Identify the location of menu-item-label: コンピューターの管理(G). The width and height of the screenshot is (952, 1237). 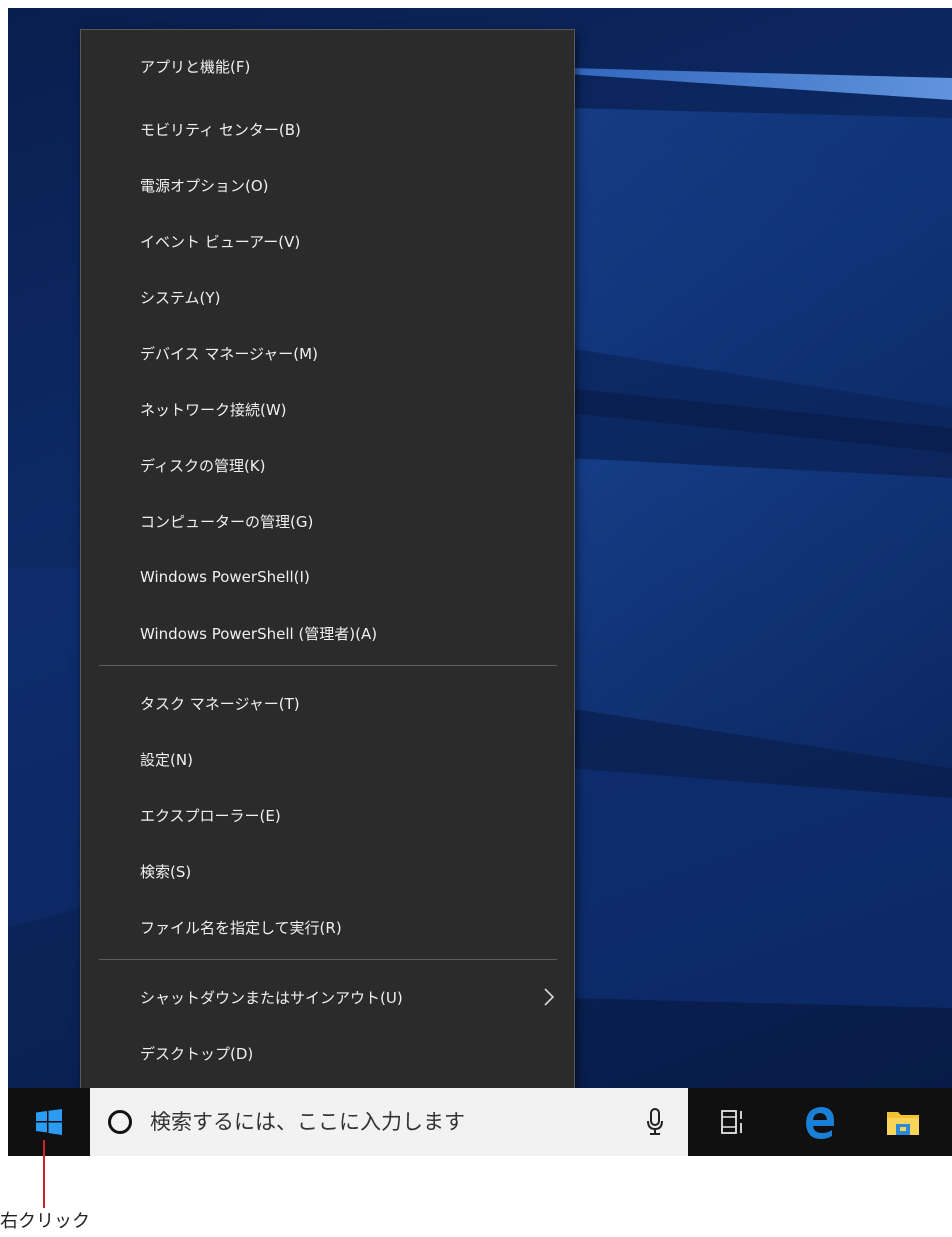
(227, 521).